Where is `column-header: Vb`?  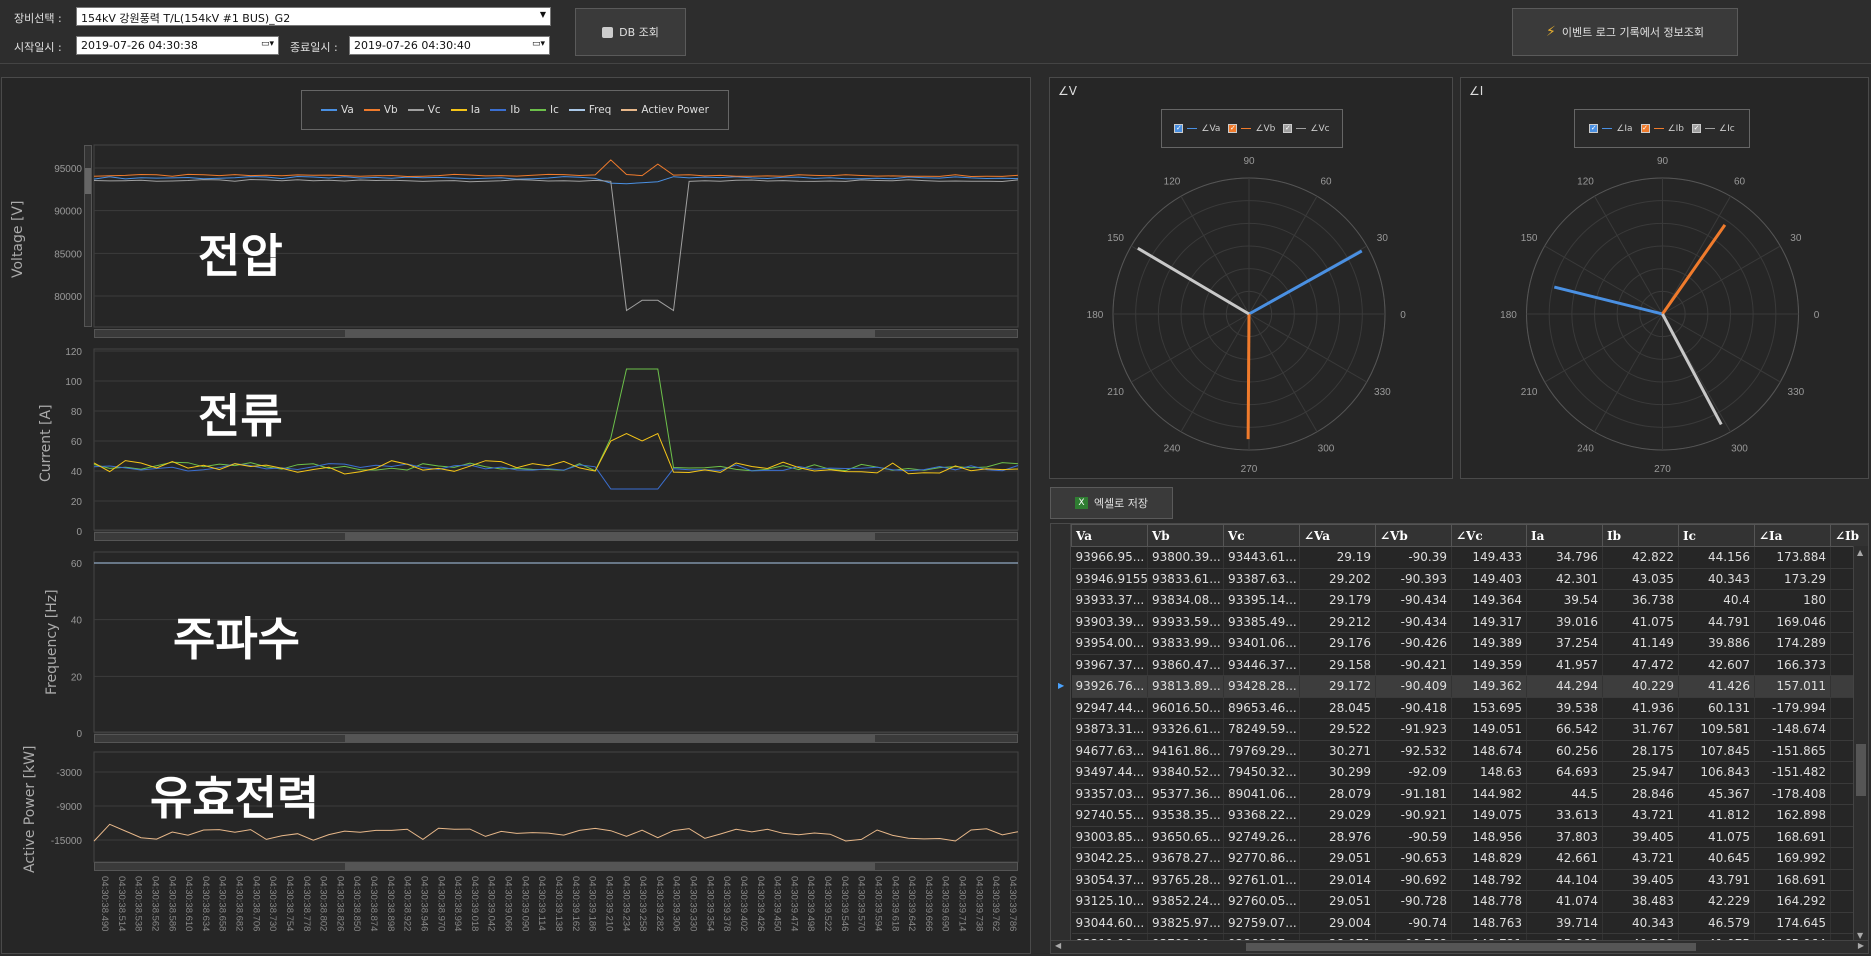 column-header: Vb is located at coordinates (1185, 535).